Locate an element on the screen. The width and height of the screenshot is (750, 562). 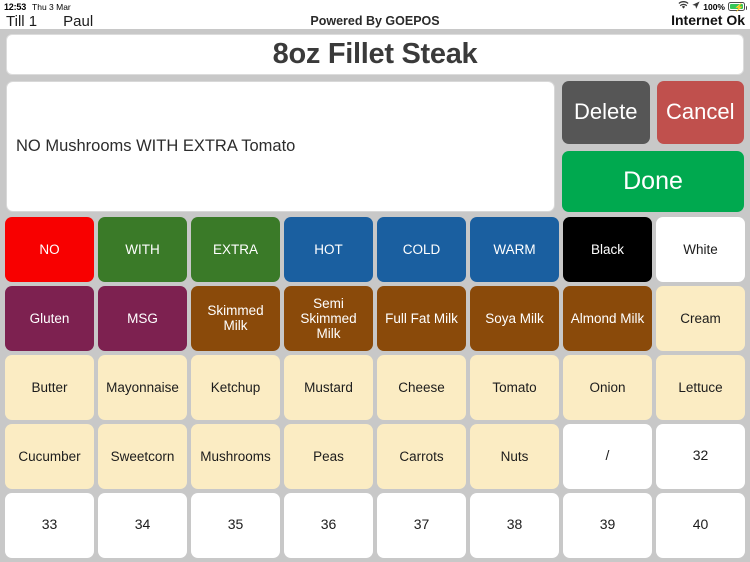
modifier-button-white: White is located at coordinates (700, 249).